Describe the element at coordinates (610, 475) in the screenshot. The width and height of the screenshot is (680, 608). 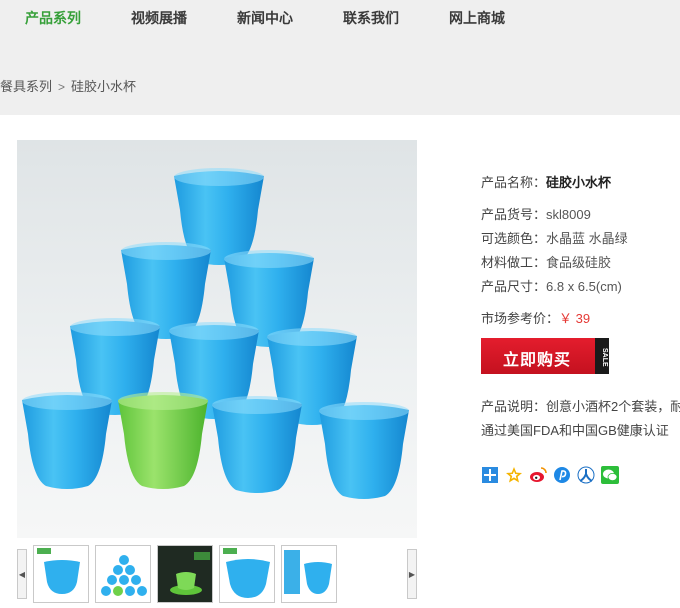
I see `wechat-icon` at that location.